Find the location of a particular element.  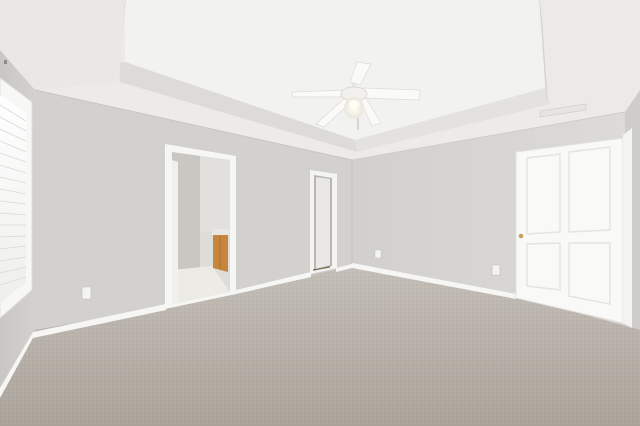

bathroom-door-edge is located at coordinates (175, 232).